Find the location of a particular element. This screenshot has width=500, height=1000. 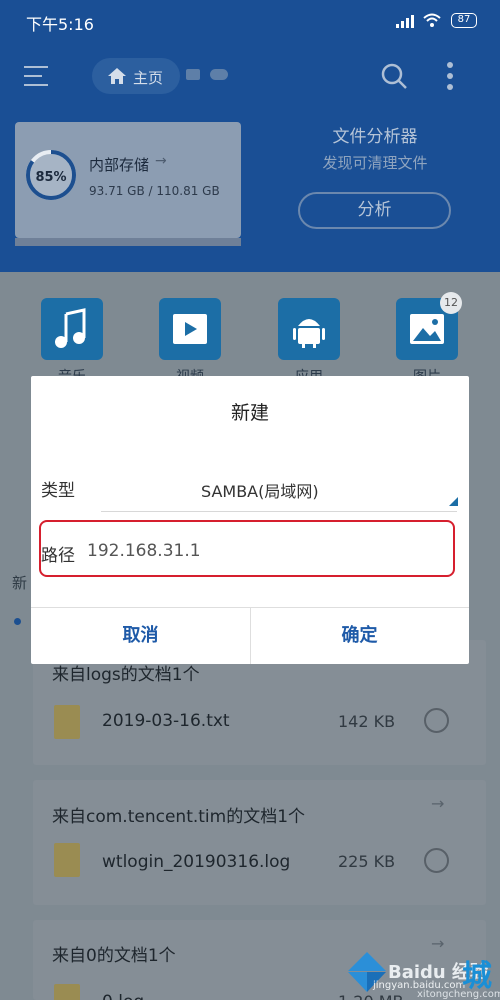

menu-icon is located at coordinates (36, 76).